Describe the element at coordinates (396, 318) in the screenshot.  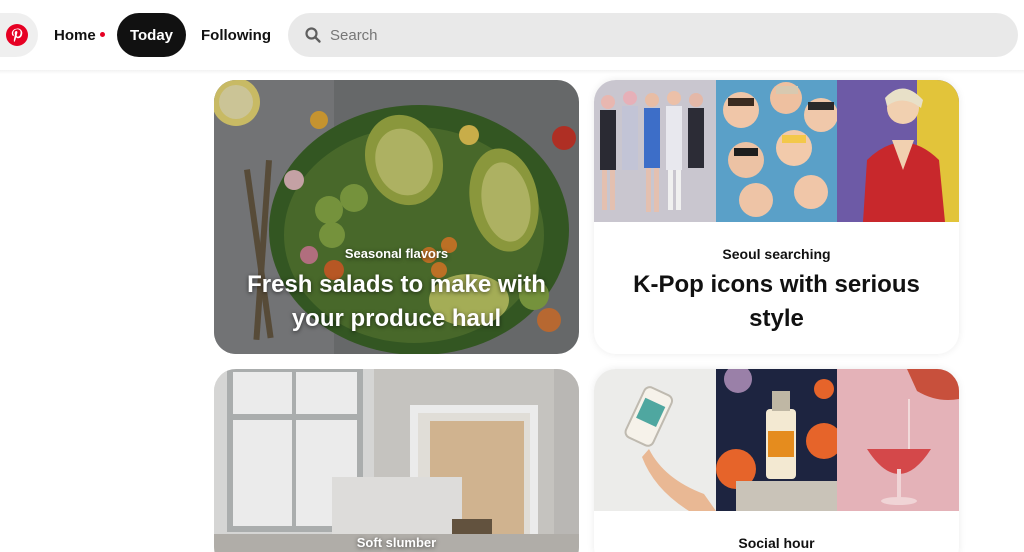
I see `card-headline-line-2: your produce haul` at that location.